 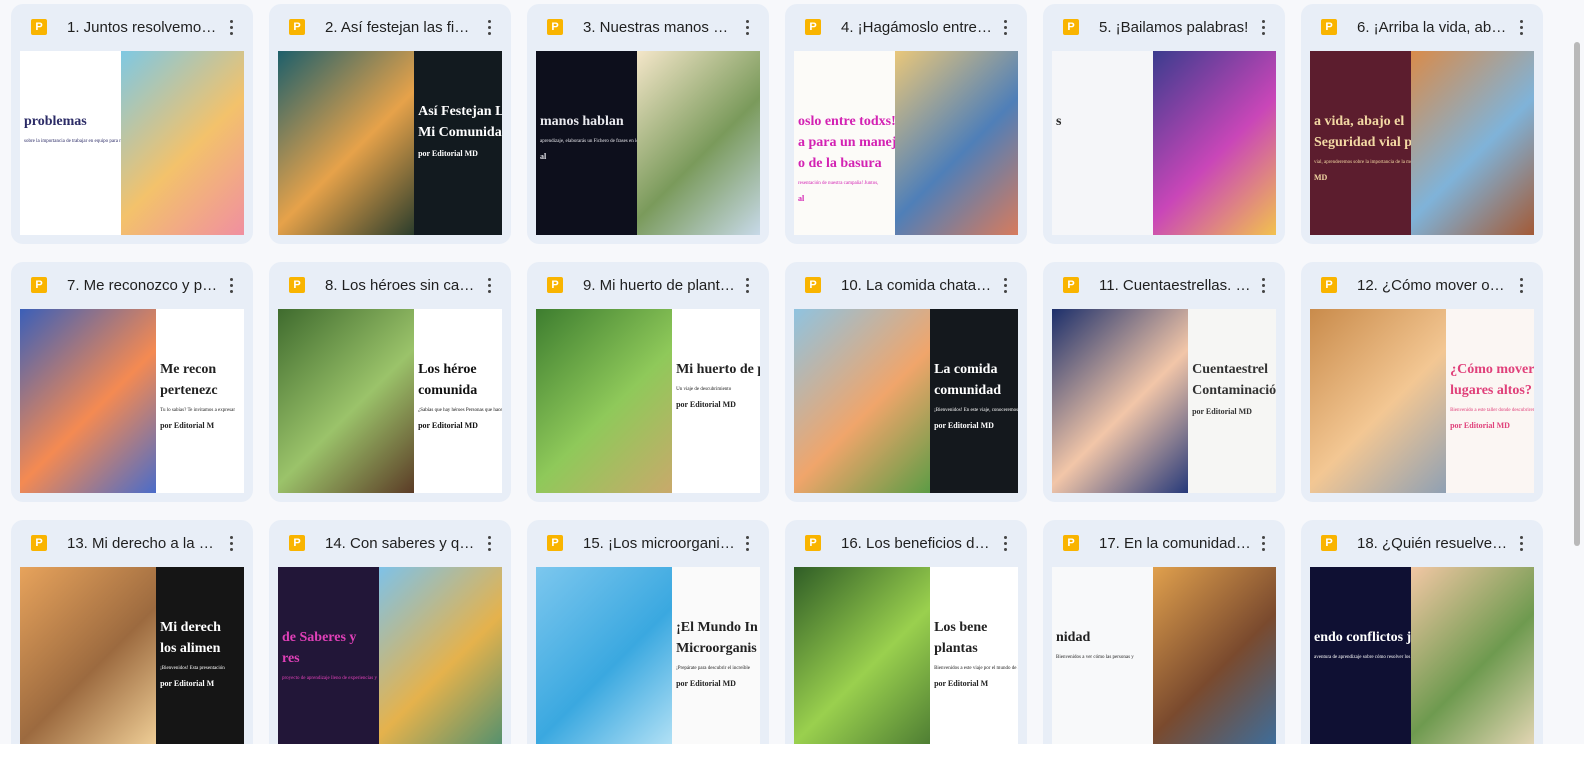 I want to click on card-title: 10. La comida chatarra en mi comunidad, so click(x=917, y=285).